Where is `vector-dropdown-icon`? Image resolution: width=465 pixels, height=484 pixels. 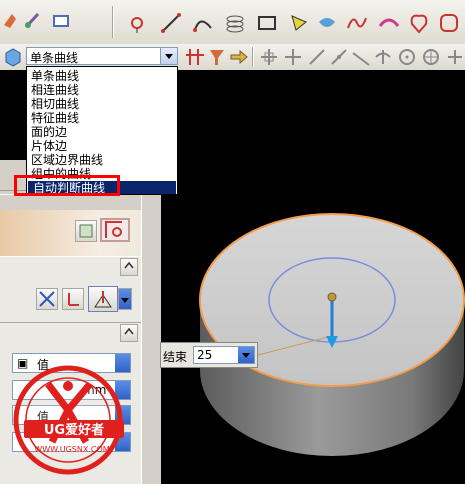
vector-dropdown-icon is located at coordinates (125, 299).